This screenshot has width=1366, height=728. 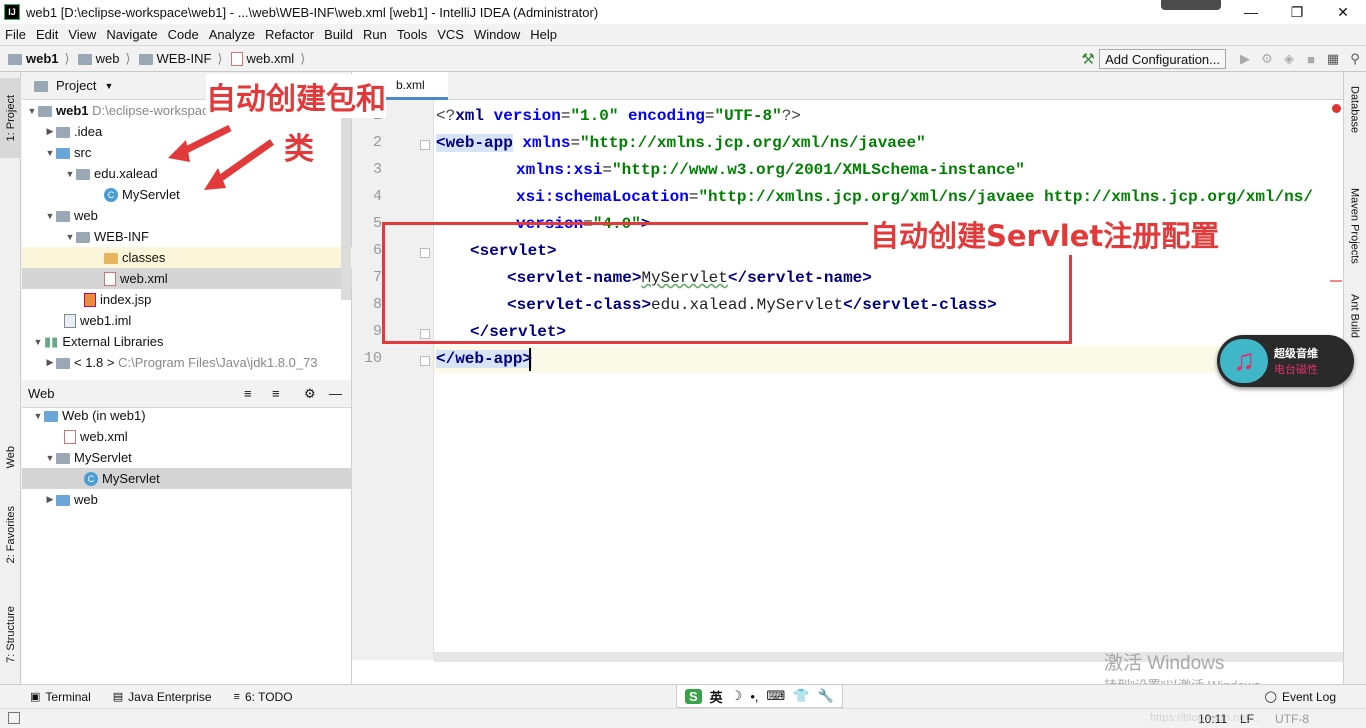 What do you see at coordinates (1251, 12) in the screenshot?
I see `minimize-icon: —` at bounding box center [1251, 12].